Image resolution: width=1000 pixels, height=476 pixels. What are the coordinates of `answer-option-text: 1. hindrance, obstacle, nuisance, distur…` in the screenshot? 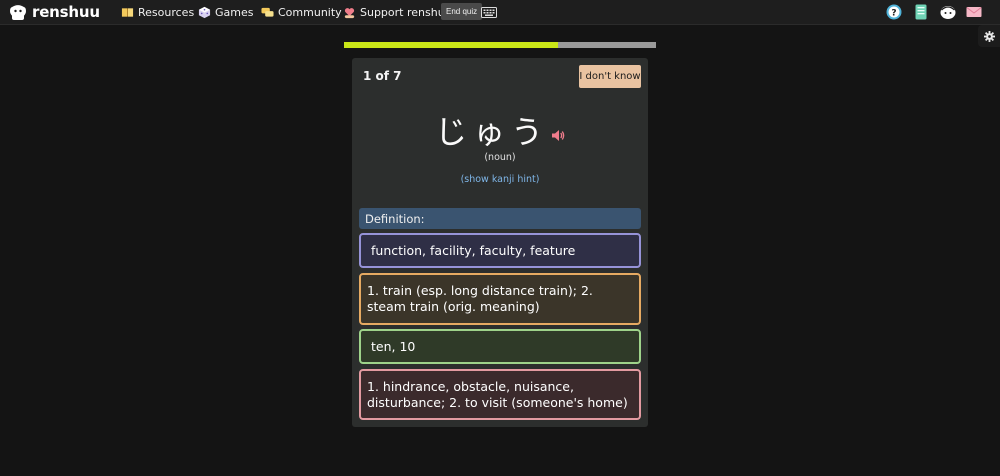 It's located at (497, 394).